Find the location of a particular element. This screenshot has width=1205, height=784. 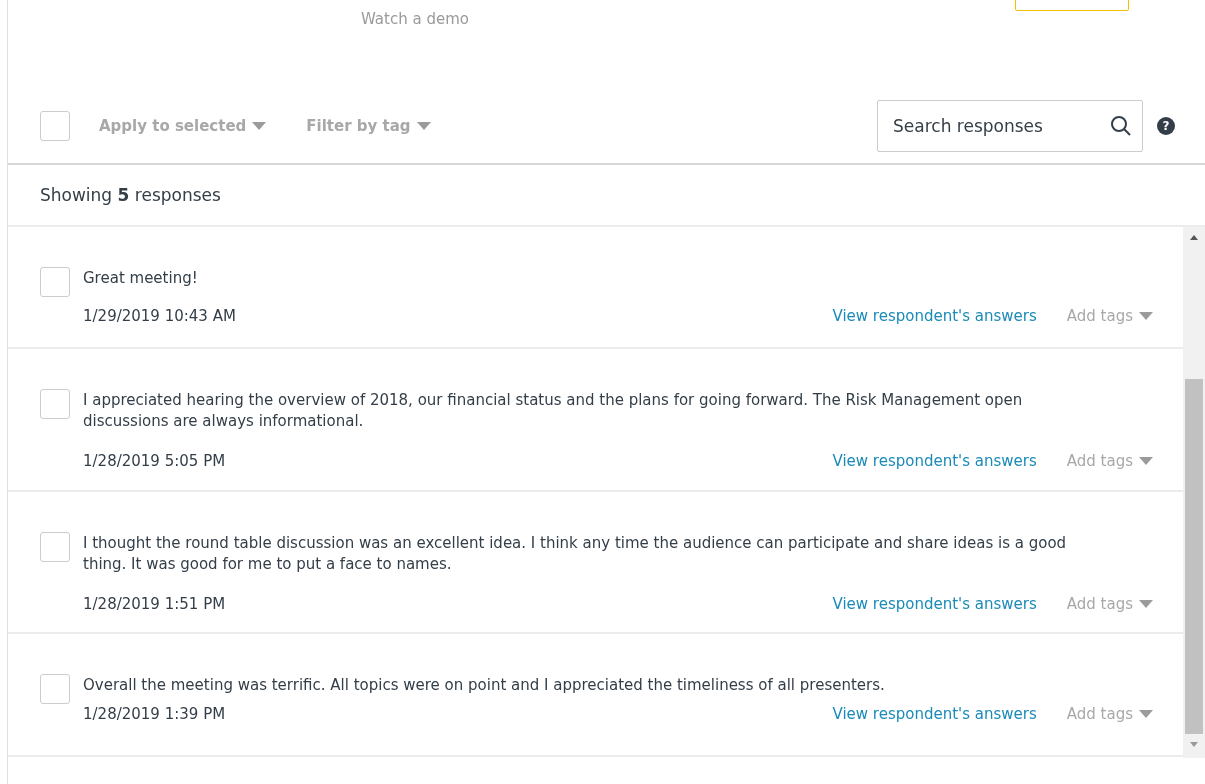

response-date: 1/28/2019 5:05 PM is located at coordinates (154, 461).